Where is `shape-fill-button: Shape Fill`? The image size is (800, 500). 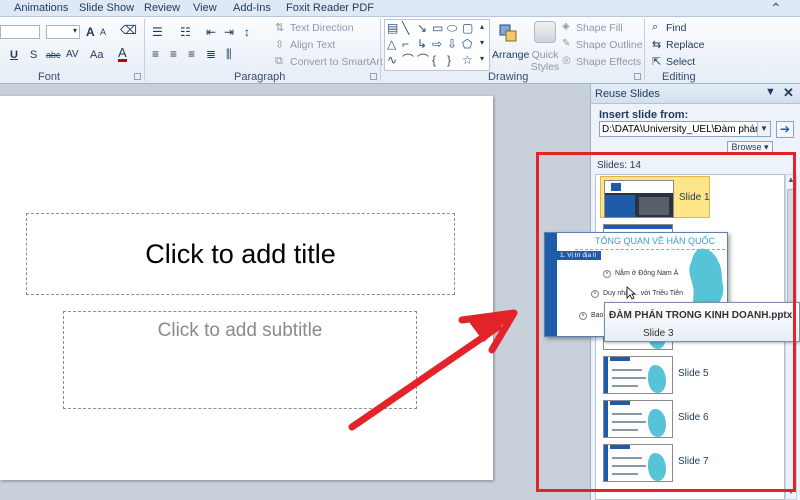
shape-fill-button: Shape Fill is located at coordinates (599, 28).